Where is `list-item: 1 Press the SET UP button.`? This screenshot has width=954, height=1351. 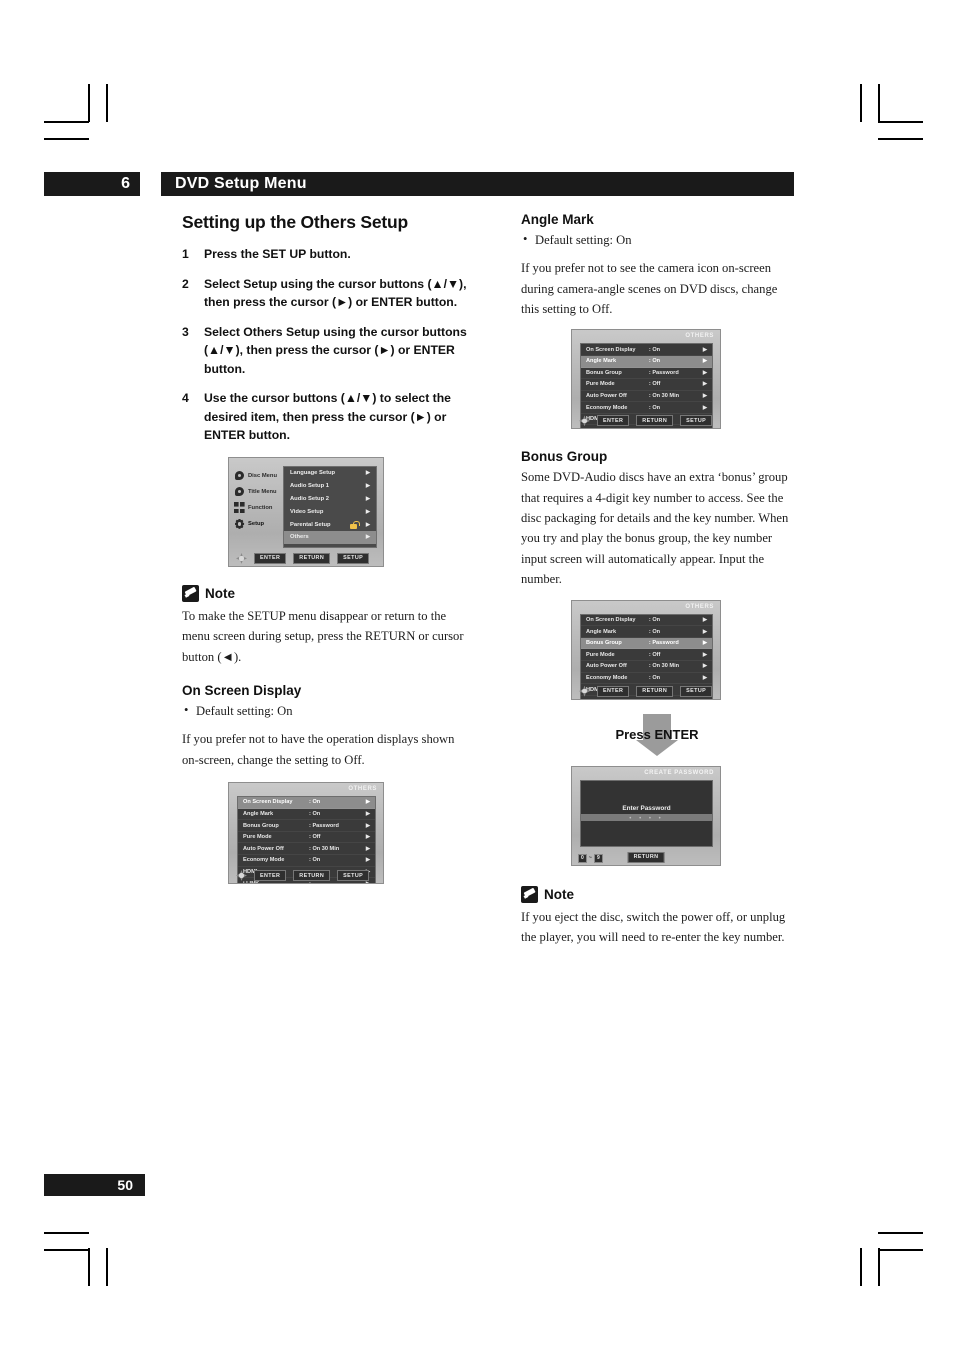
list-item: 1 Press the SET UP button. is located at coordinates (327, 254).